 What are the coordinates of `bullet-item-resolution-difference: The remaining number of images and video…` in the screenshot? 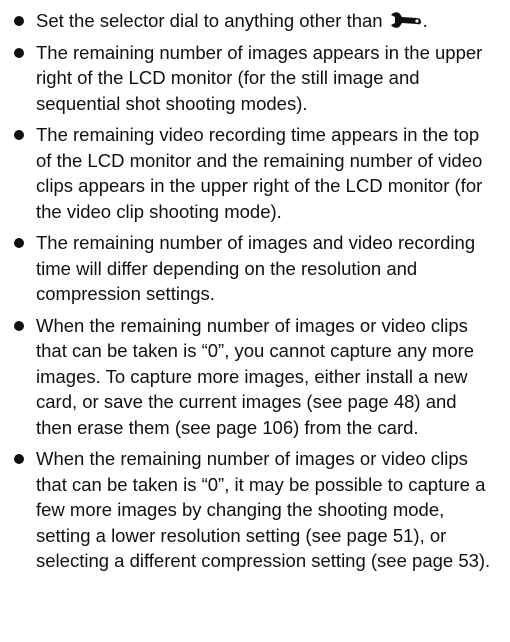 It's located at (254, 268).